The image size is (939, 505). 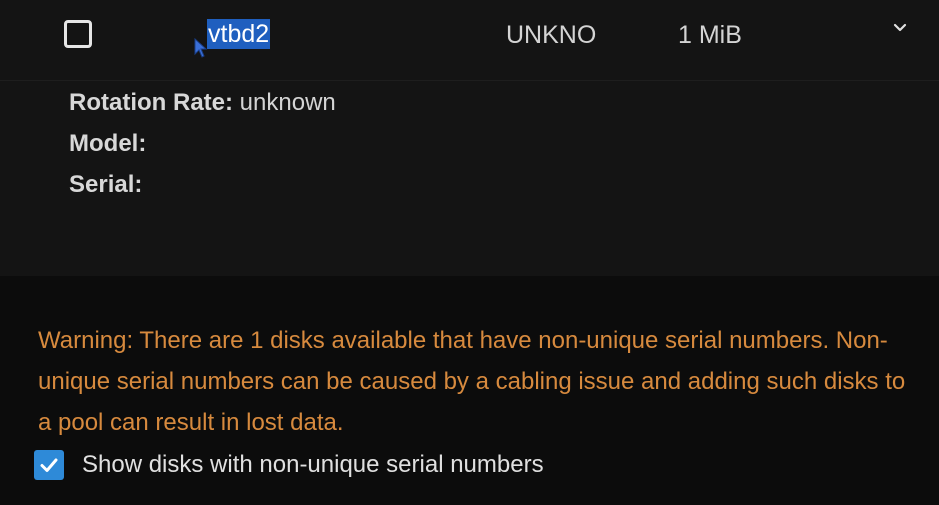 What do you see at coordinates (239, 34) in the screenshot?
I see `disk-name: vtbd2` at bounding box center [239, 34].